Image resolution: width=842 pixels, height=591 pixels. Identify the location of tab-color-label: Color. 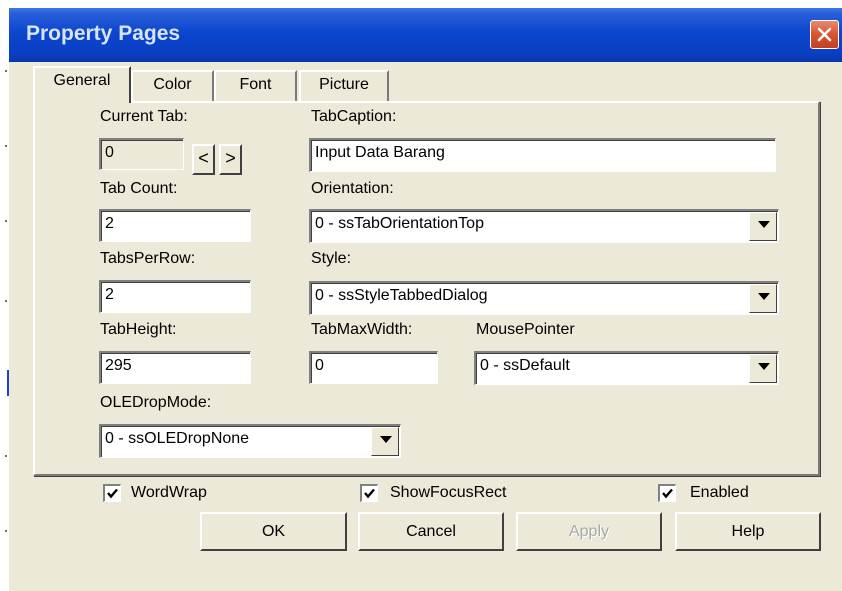
(172, 84).